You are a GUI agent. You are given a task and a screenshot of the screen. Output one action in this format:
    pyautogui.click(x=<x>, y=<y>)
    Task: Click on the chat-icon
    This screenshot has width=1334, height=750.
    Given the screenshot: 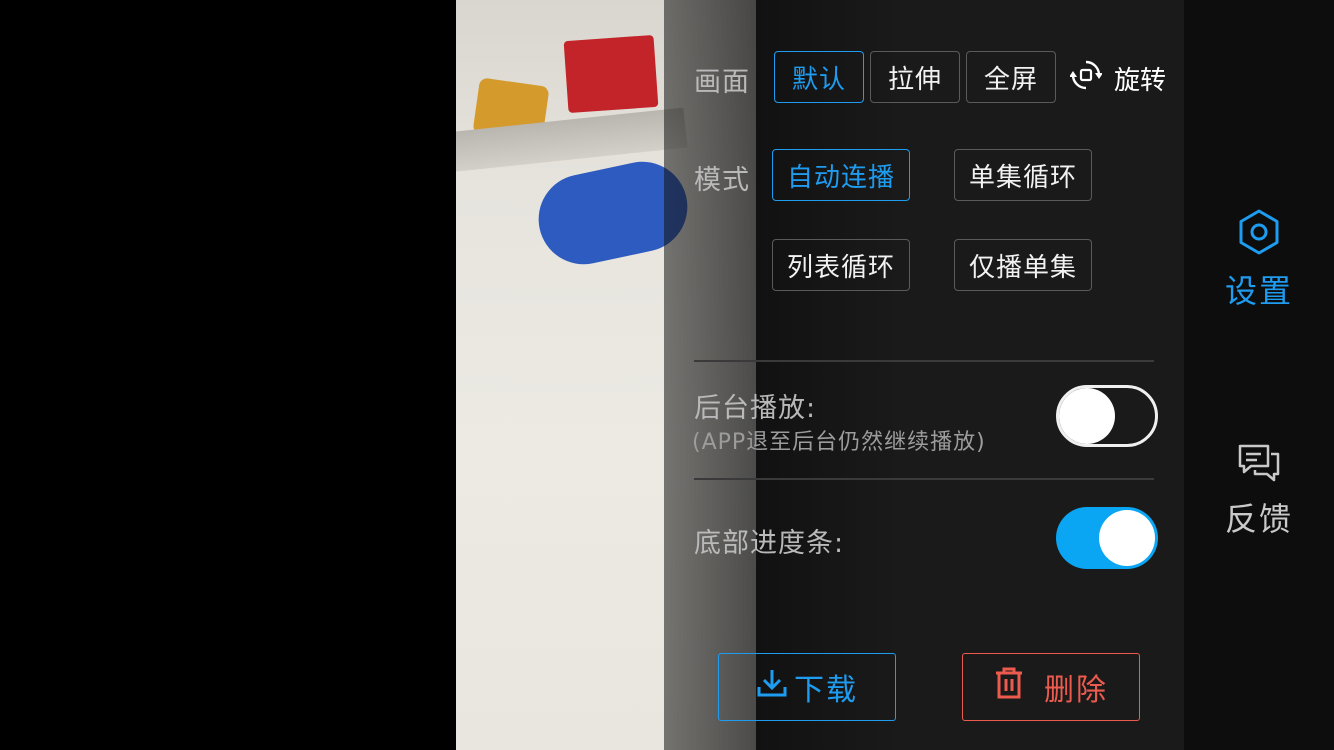 What is the action you would take?
    pyautogui.click(x=1259, y=466)
    